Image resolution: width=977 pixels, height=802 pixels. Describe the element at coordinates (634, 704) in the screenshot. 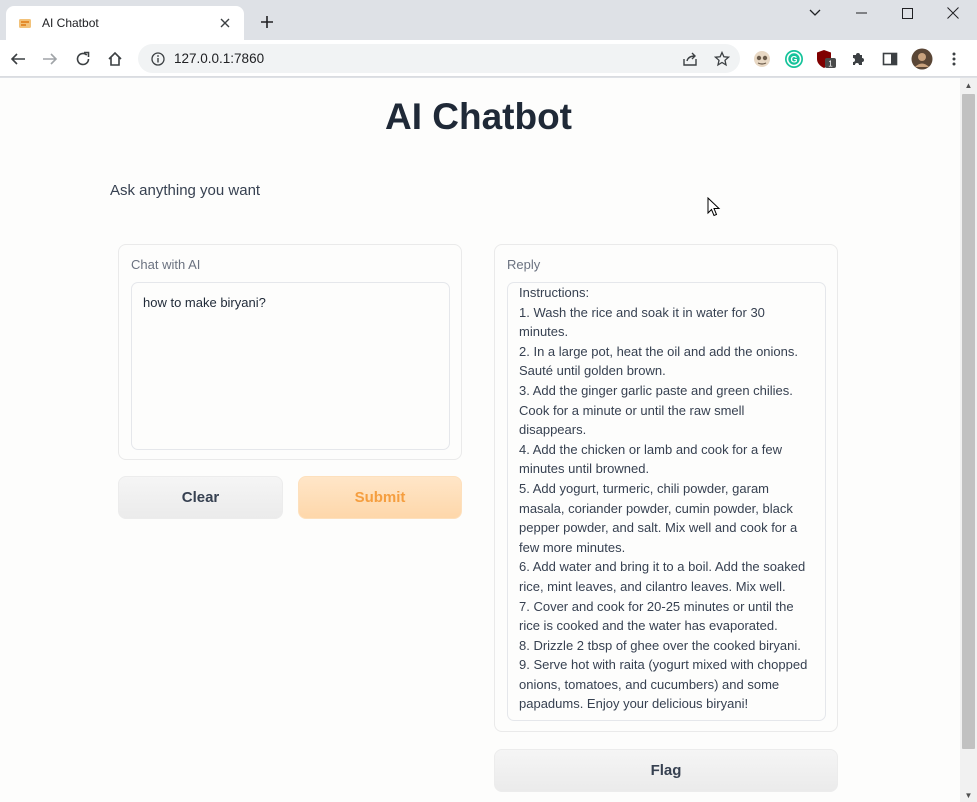

I see `reply-line: papadums. Enjoy your delicious biryani!` at that location.